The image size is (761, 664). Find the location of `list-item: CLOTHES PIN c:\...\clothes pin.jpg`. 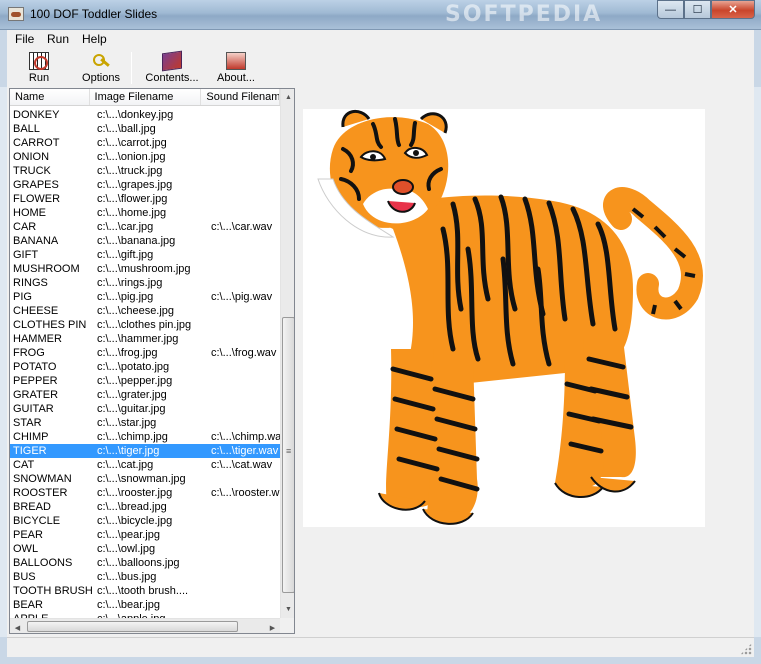

list-item: CLOTHES PIN c:\...\clothes pin.jpg is located at coordinates (145, 325).